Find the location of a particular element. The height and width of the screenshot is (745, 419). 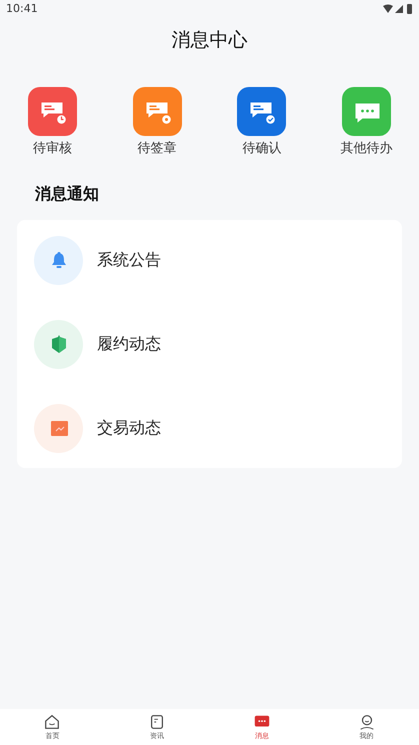

home-icon is located at coordinates (52, 721).